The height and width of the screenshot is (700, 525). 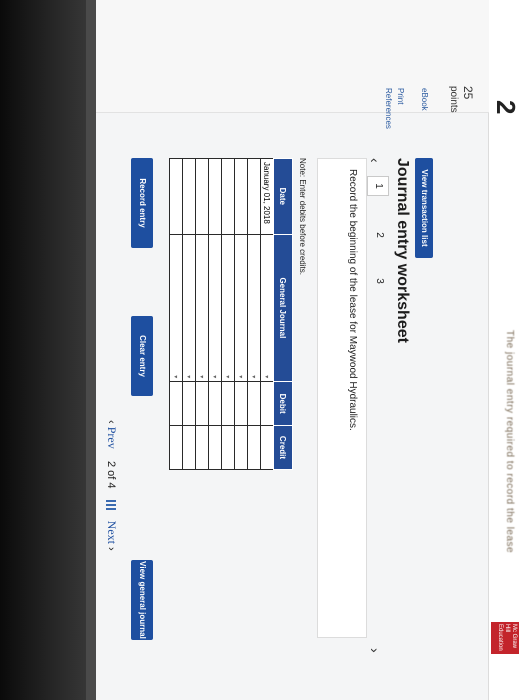 What do you see at coordinates (379, 235) in the screenshot?
I see `step-tab-2: 2` at bounding box center [379, 235].